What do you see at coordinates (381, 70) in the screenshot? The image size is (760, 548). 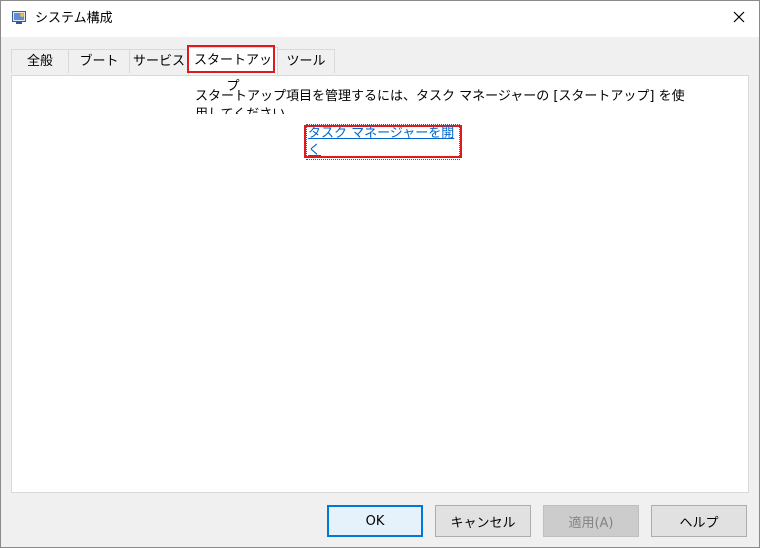 I see `tab-strip: 全般 ブート サービス スタートアップ ツール` at bounding box center [381, 70].